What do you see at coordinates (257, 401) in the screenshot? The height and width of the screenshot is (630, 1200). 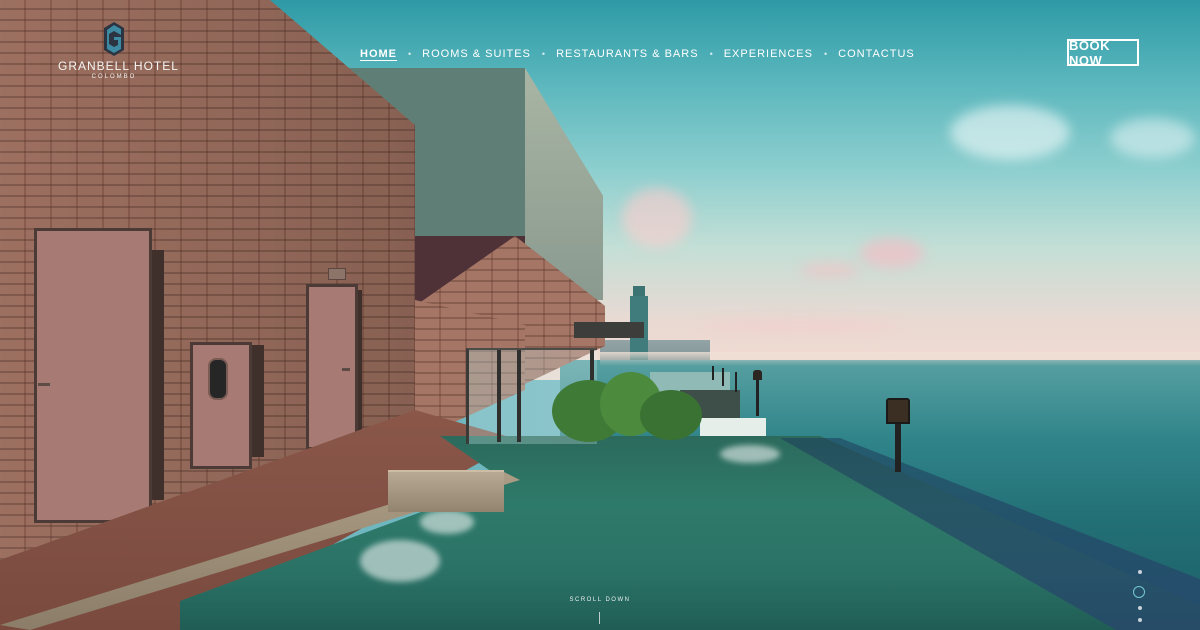 I see `door-frame` at bounding box center [257, 401].